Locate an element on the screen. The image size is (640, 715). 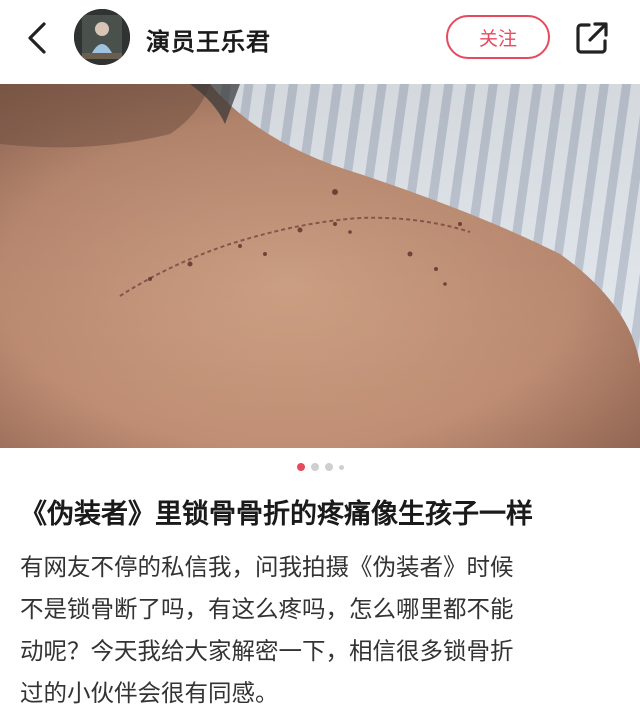
article-line: 不是锁骨断了吗，有这么疼吗，怎么哪里都不能 is located at coordinates (267, 609).